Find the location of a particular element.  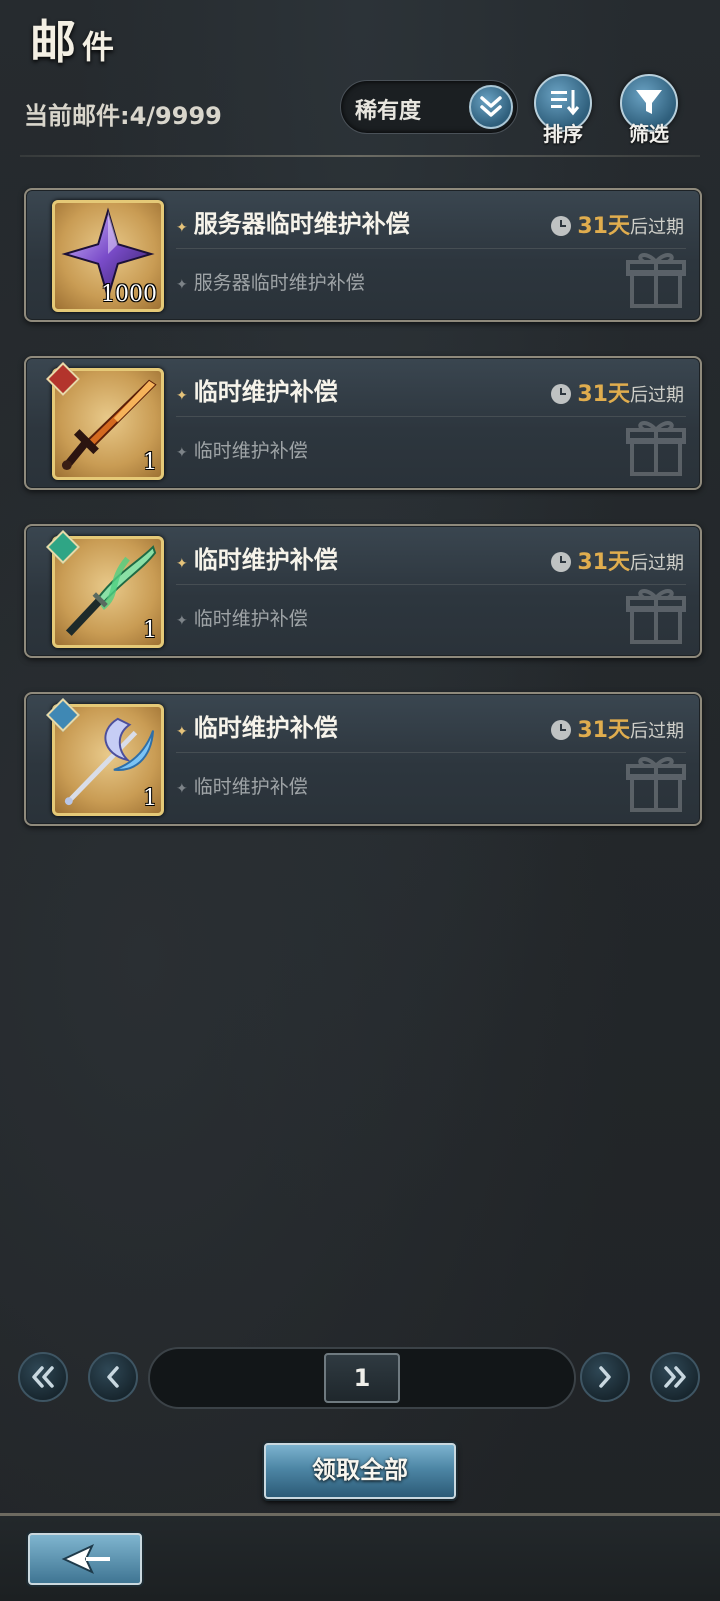

prev-page-button is located at coordinates (113, 1377).